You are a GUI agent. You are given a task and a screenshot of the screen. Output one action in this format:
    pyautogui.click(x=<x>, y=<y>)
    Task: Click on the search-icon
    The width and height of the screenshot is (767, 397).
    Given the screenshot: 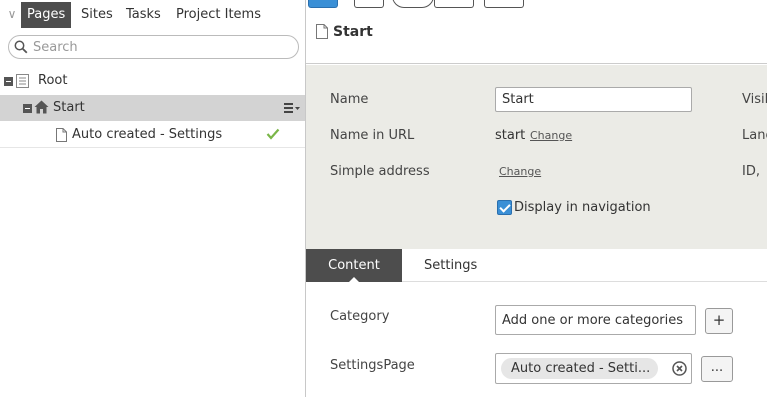 What is the action you would take?
    pyautogui.click(x=21, y=47)
    